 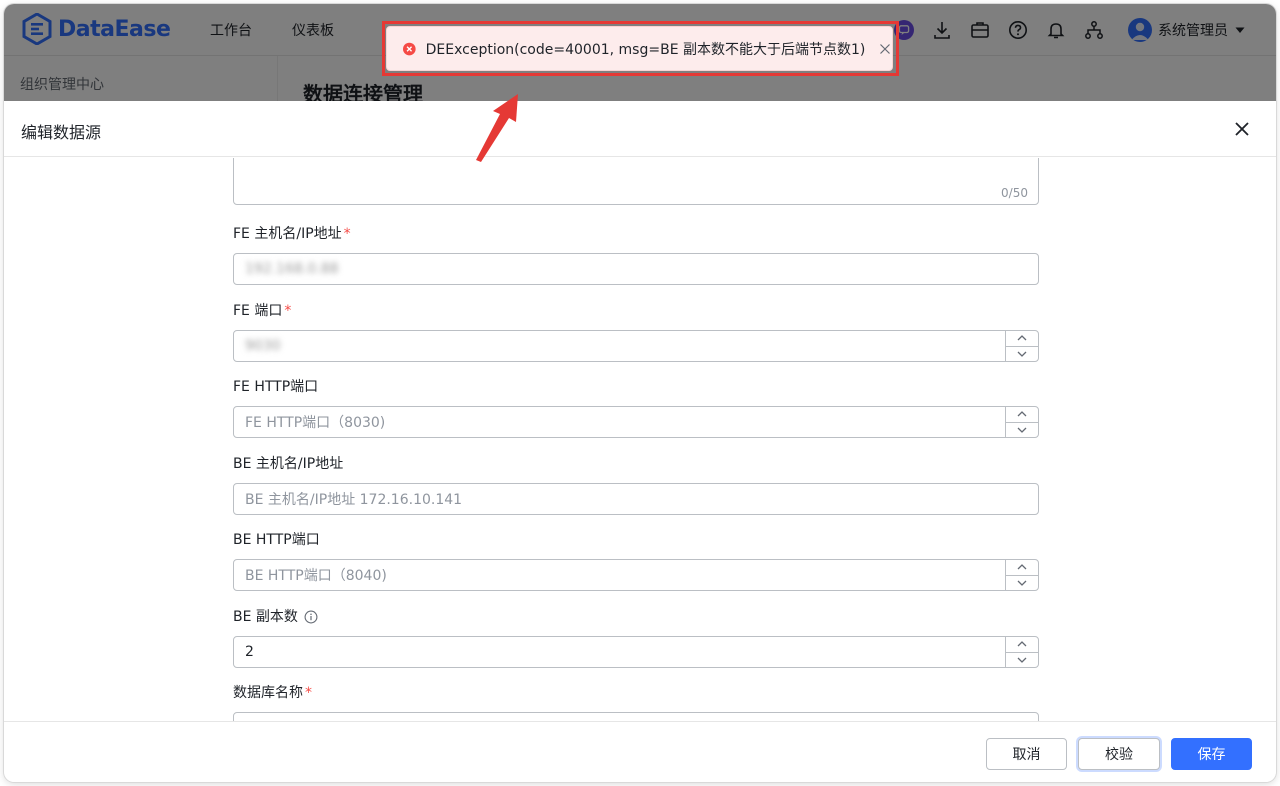 I want to click on placeholder: FE HTTP端口（8030), so click(x=315, y=423).